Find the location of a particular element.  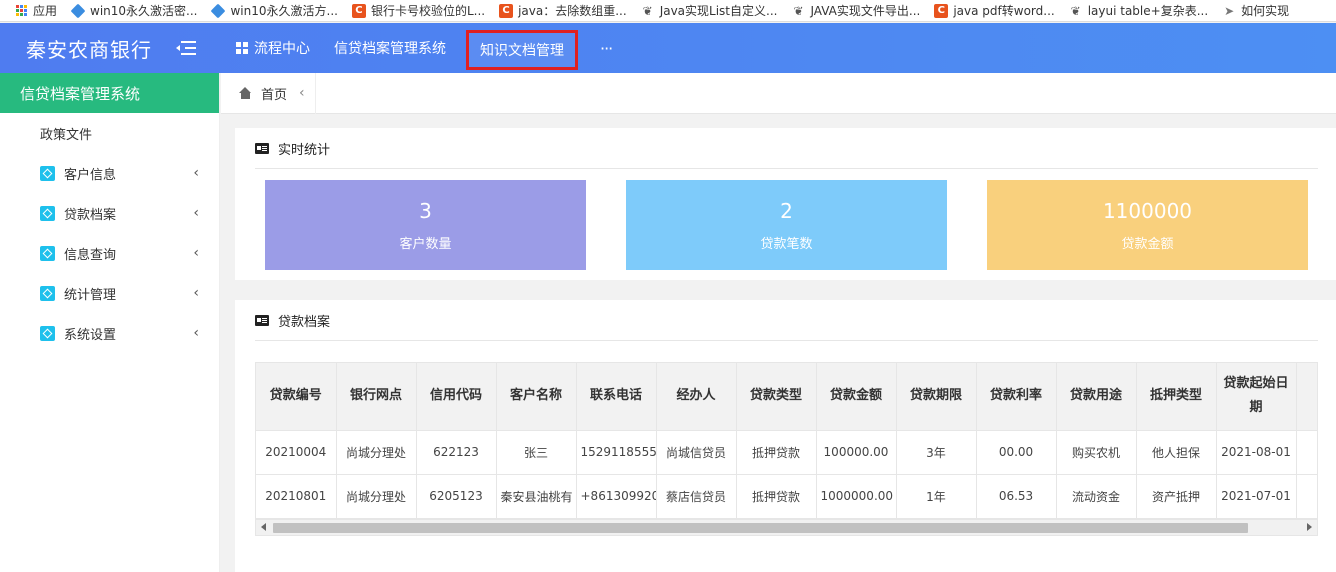

table-cell: 蔡店信贷员 is located at coordinates (696, 496).